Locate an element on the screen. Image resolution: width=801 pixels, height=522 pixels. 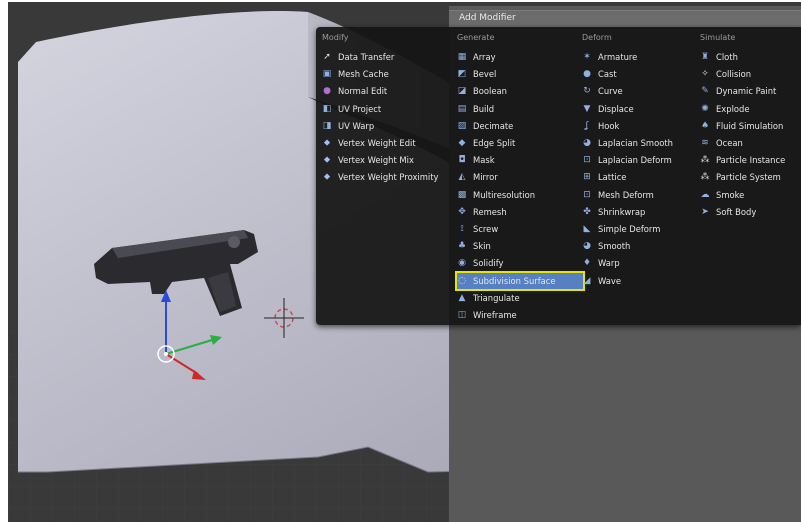
menu-item-label: Curve is located at coordinates (610, 91).